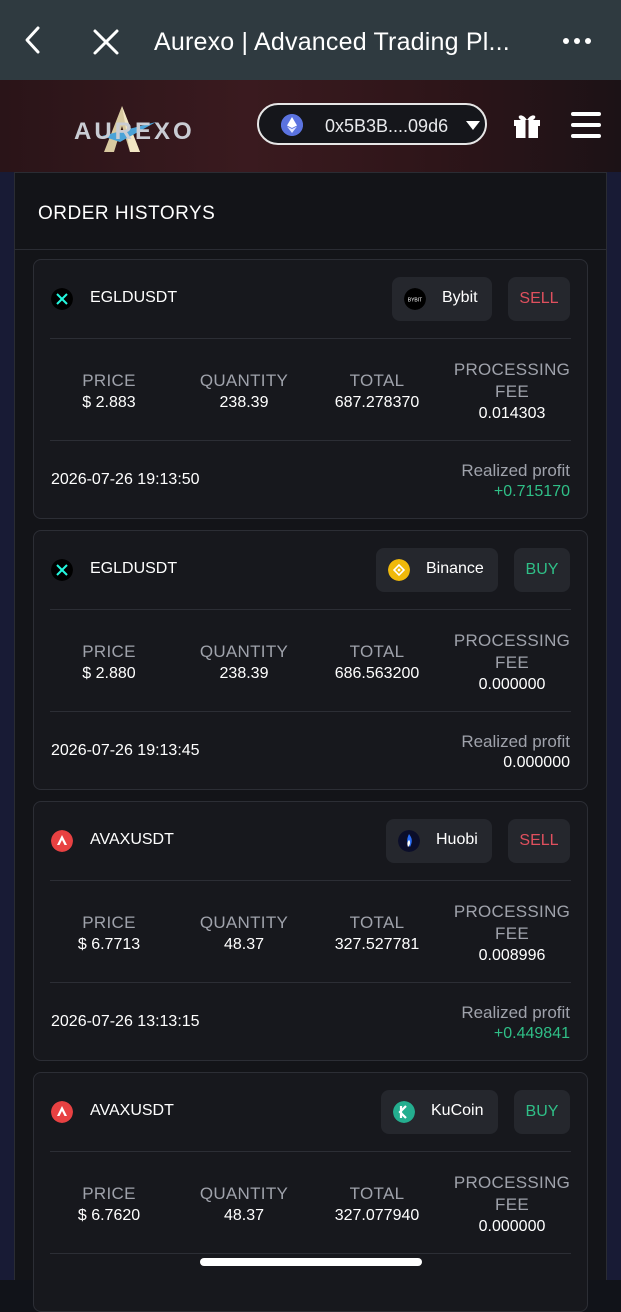 This screenshot has height=1312, width=621. I want to click on realized-profit-value: +0.715170, so click(531, 491).